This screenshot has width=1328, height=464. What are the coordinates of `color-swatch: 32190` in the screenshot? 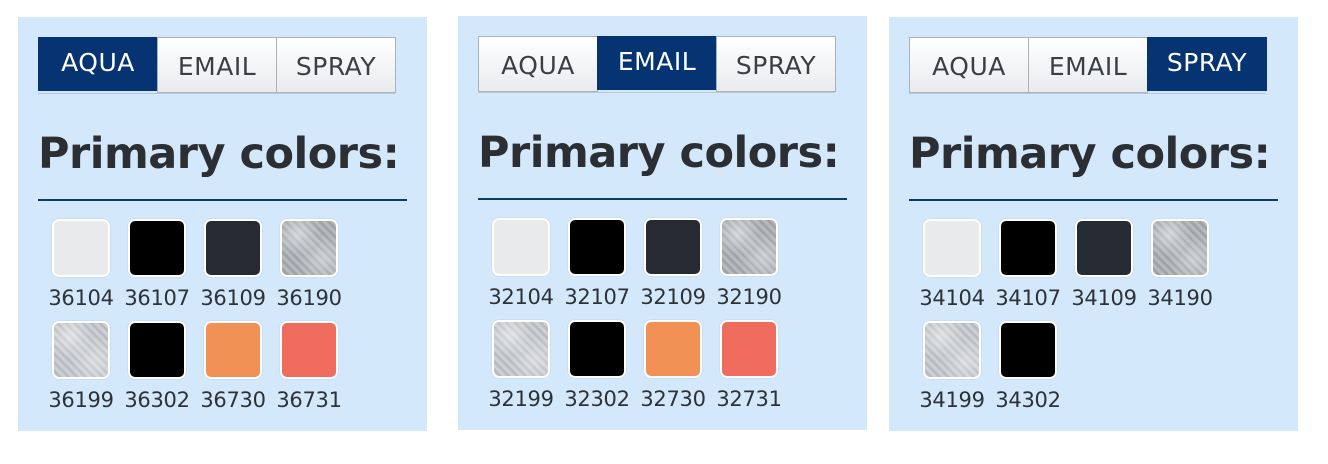 It's located at (749, 269).